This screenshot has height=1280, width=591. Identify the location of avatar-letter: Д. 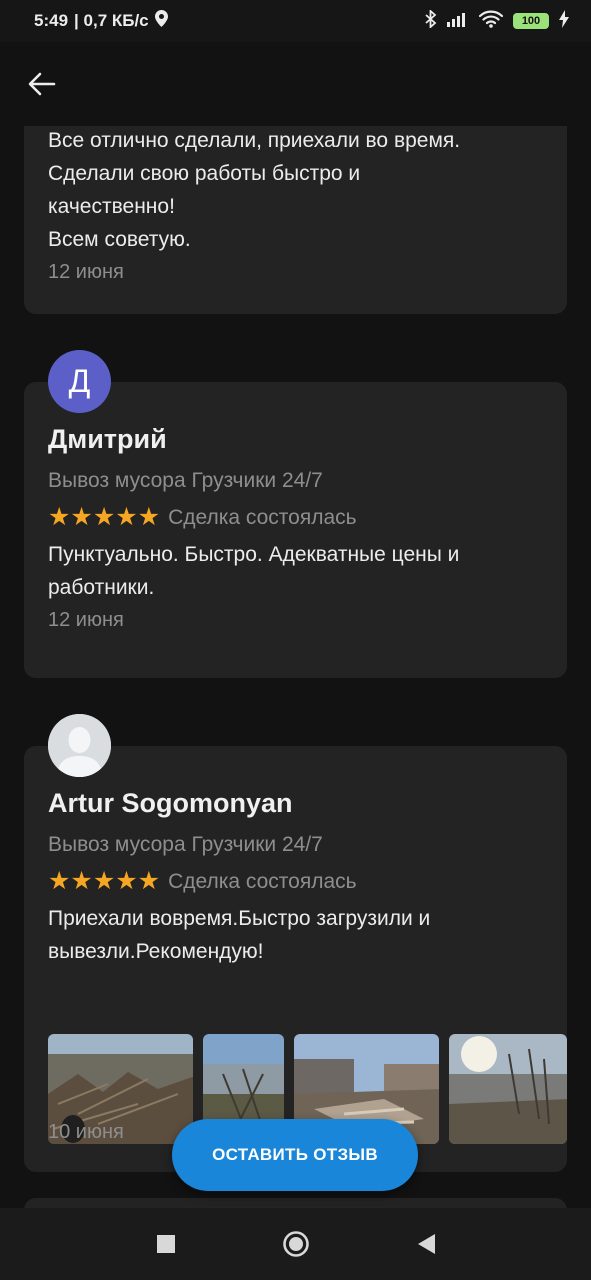
(79, 381).